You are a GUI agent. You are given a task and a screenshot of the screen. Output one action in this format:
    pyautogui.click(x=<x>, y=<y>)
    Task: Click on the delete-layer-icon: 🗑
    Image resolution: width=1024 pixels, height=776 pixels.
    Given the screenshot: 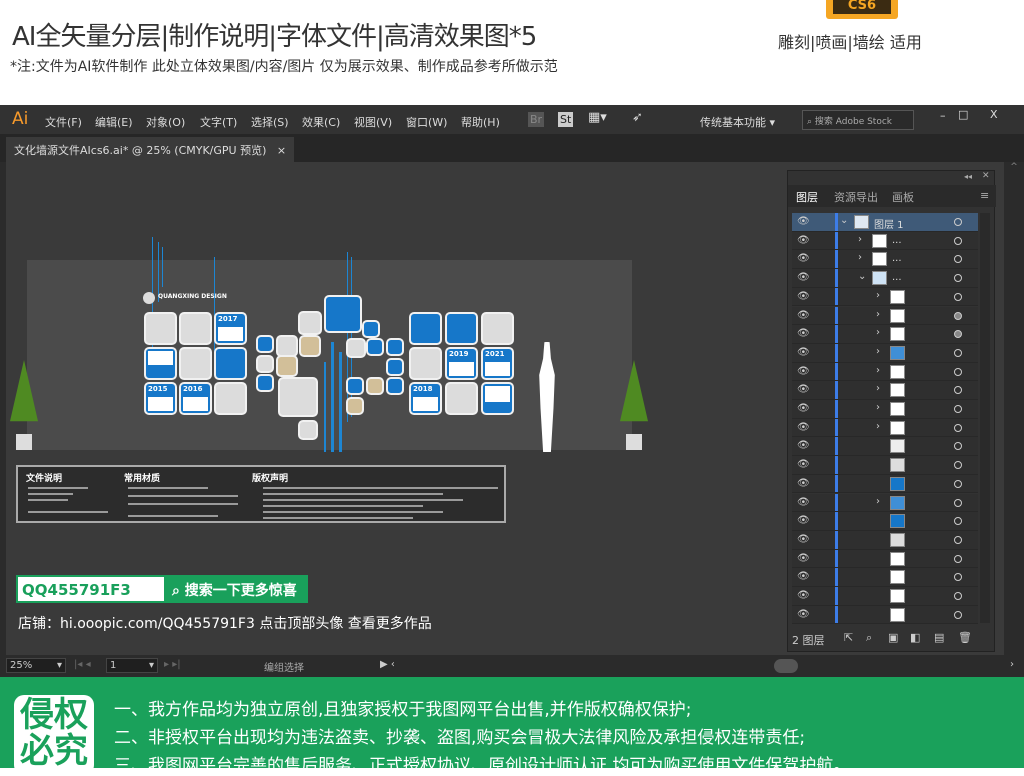 What is the action you would take?
    pyautogui.click(x=965, y=637)
    